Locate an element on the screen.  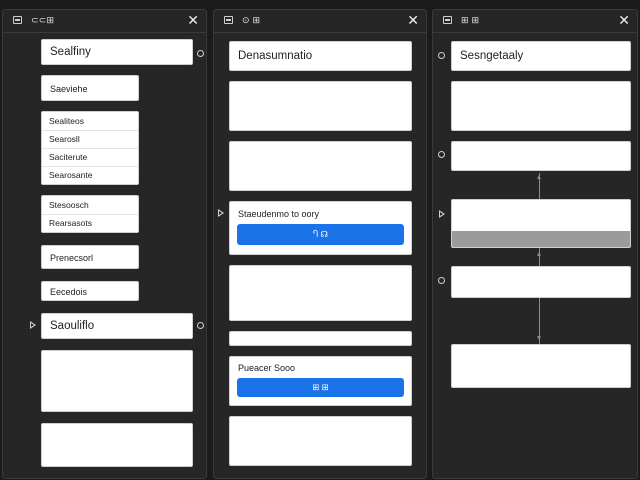
action-card: Staeudenmo to oory Ⴄ ☊ is located at coordinates (320, 228).